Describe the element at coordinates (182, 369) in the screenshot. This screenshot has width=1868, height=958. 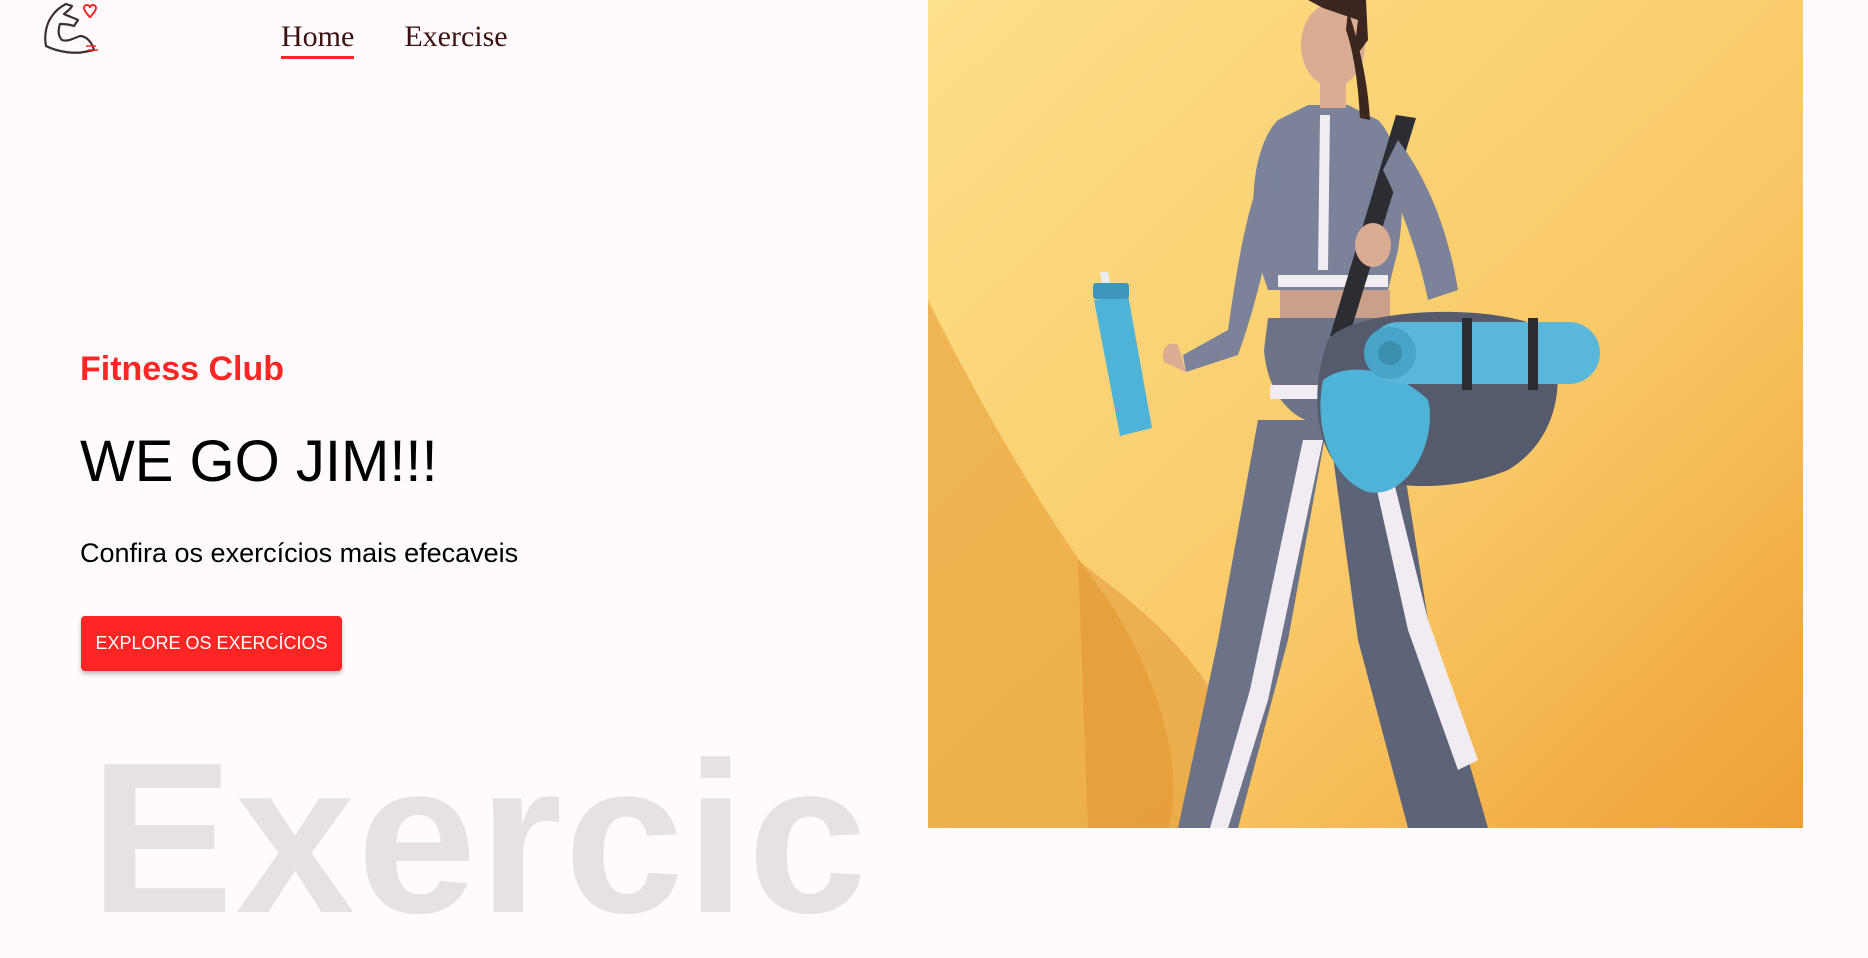
I see `hero-tagline: Fitness Club` at that location.